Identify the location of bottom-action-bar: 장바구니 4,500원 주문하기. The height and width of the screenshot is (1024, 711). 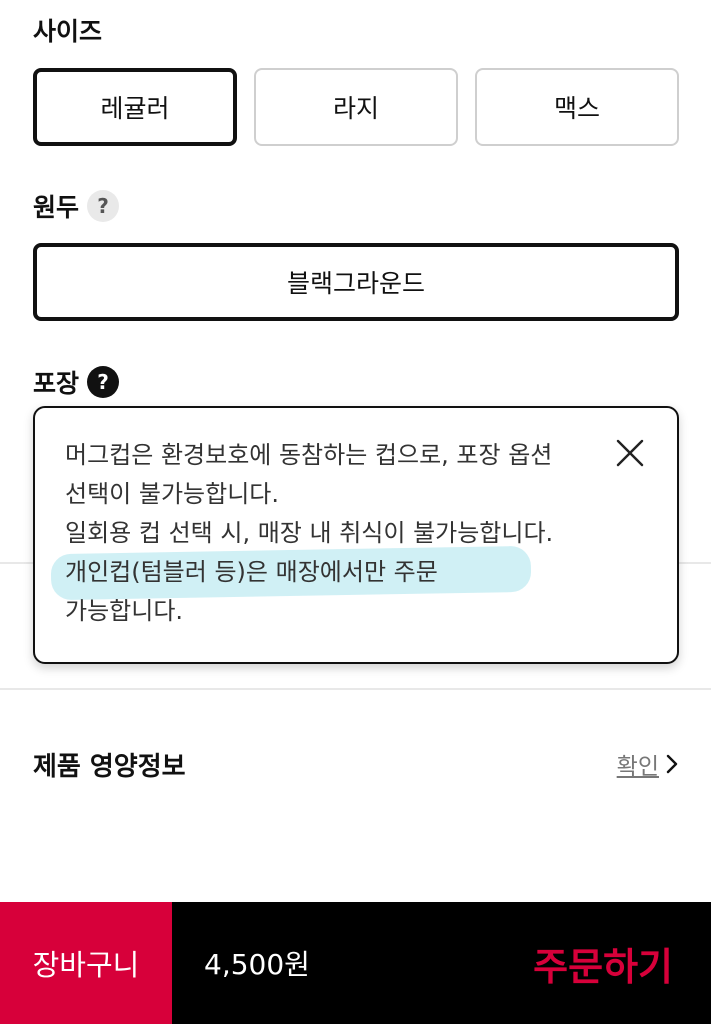
(355, 963).